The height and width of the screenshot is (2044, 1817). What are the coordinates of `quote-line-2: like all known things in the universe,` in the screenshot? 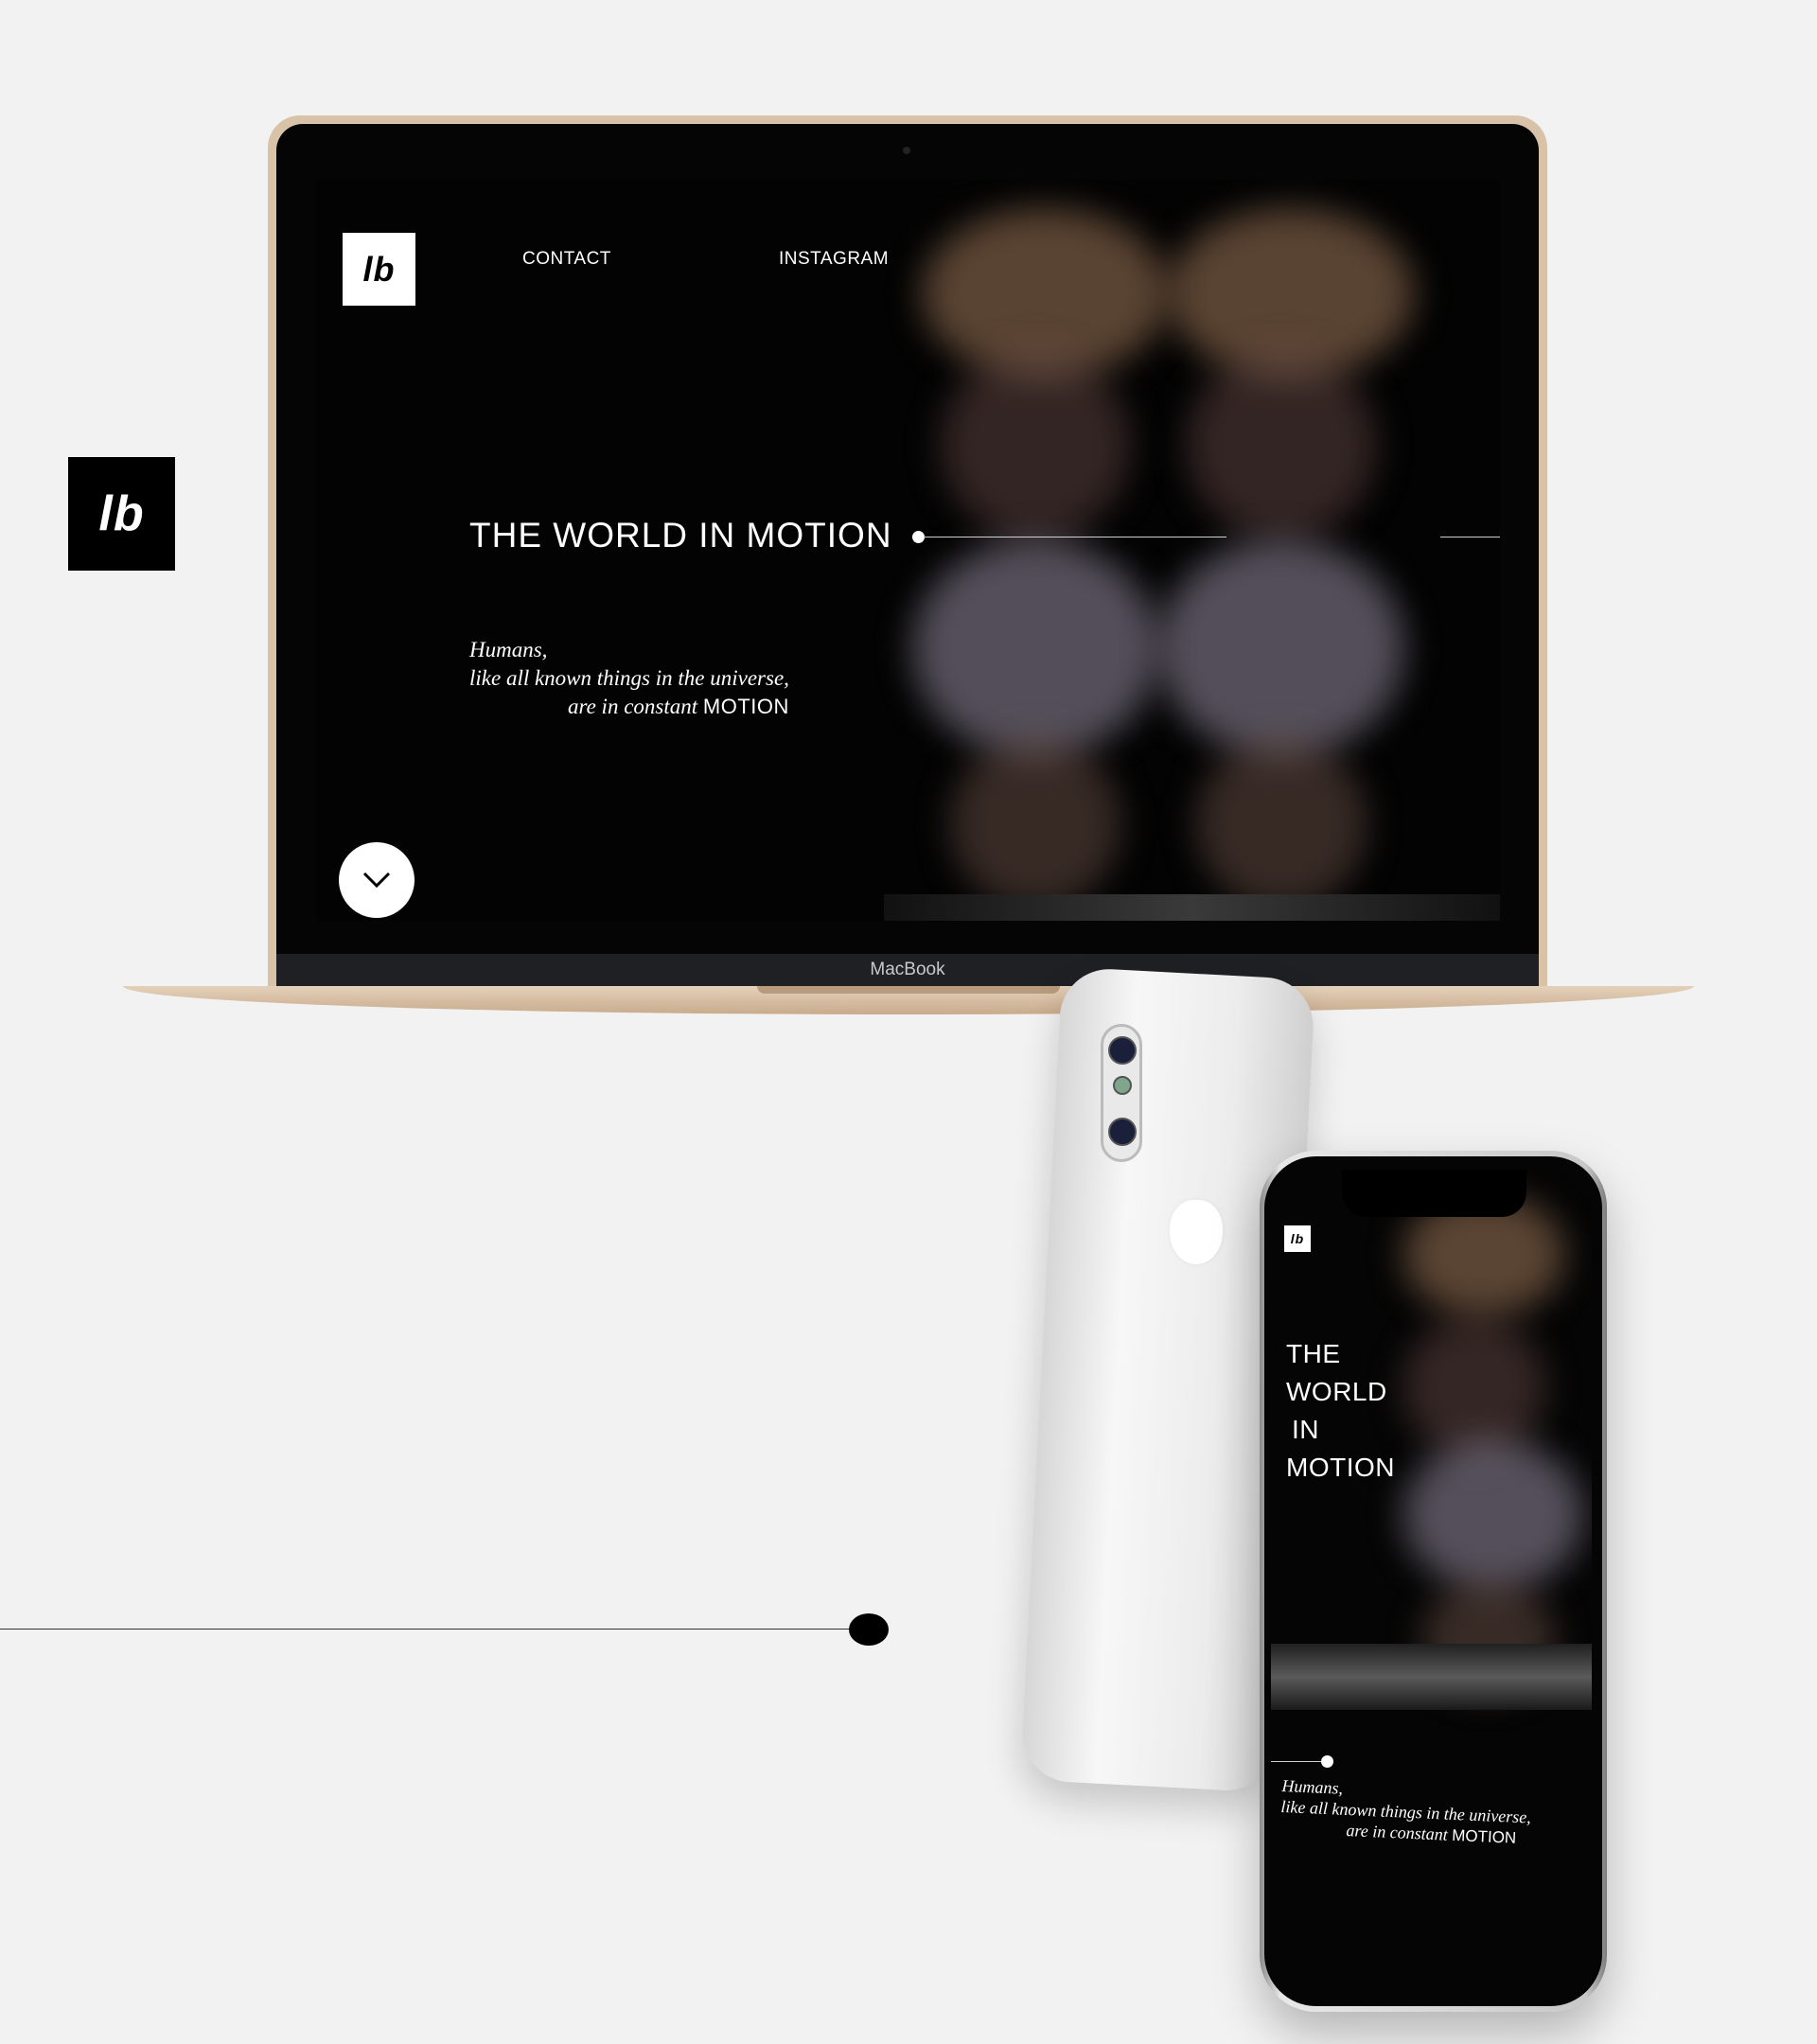 It's located at (629, 678).